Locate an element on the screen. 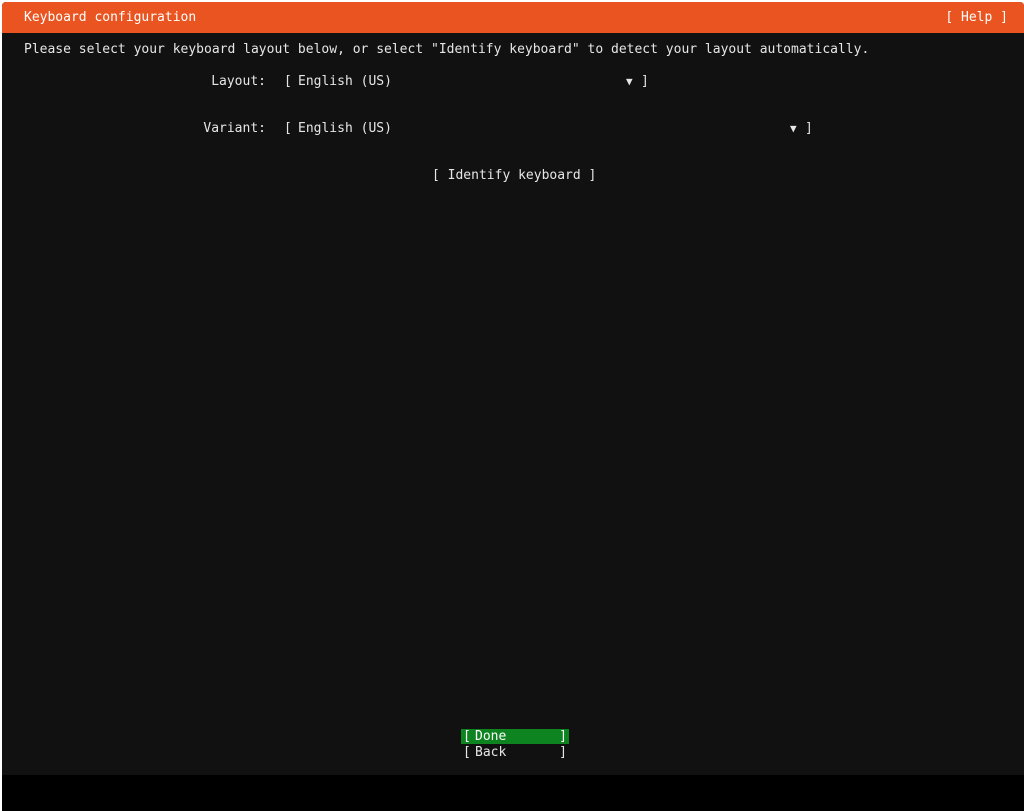 This screenshot has width=1024, height=811. layout-close-bracket: ] is located at coordinates (645, 81).